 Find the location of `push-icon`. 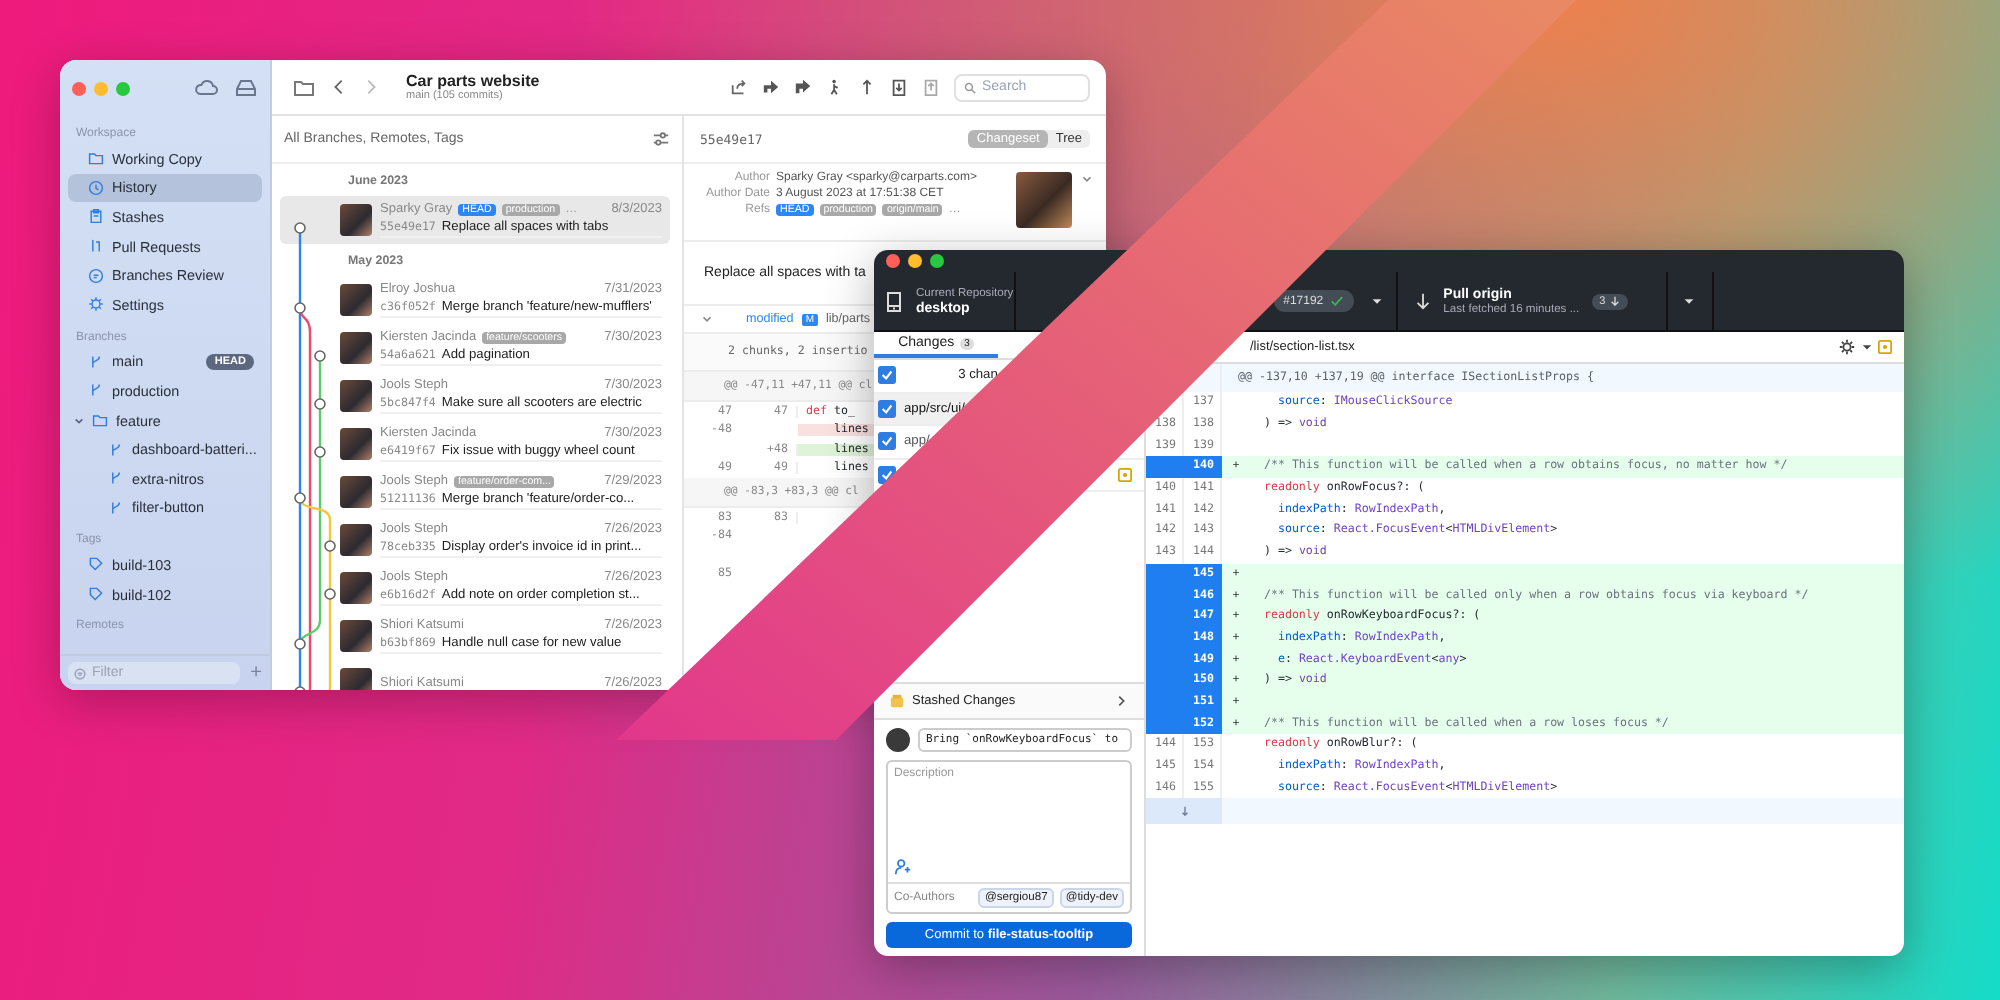

push-icon is located at coordinates (867, 87).